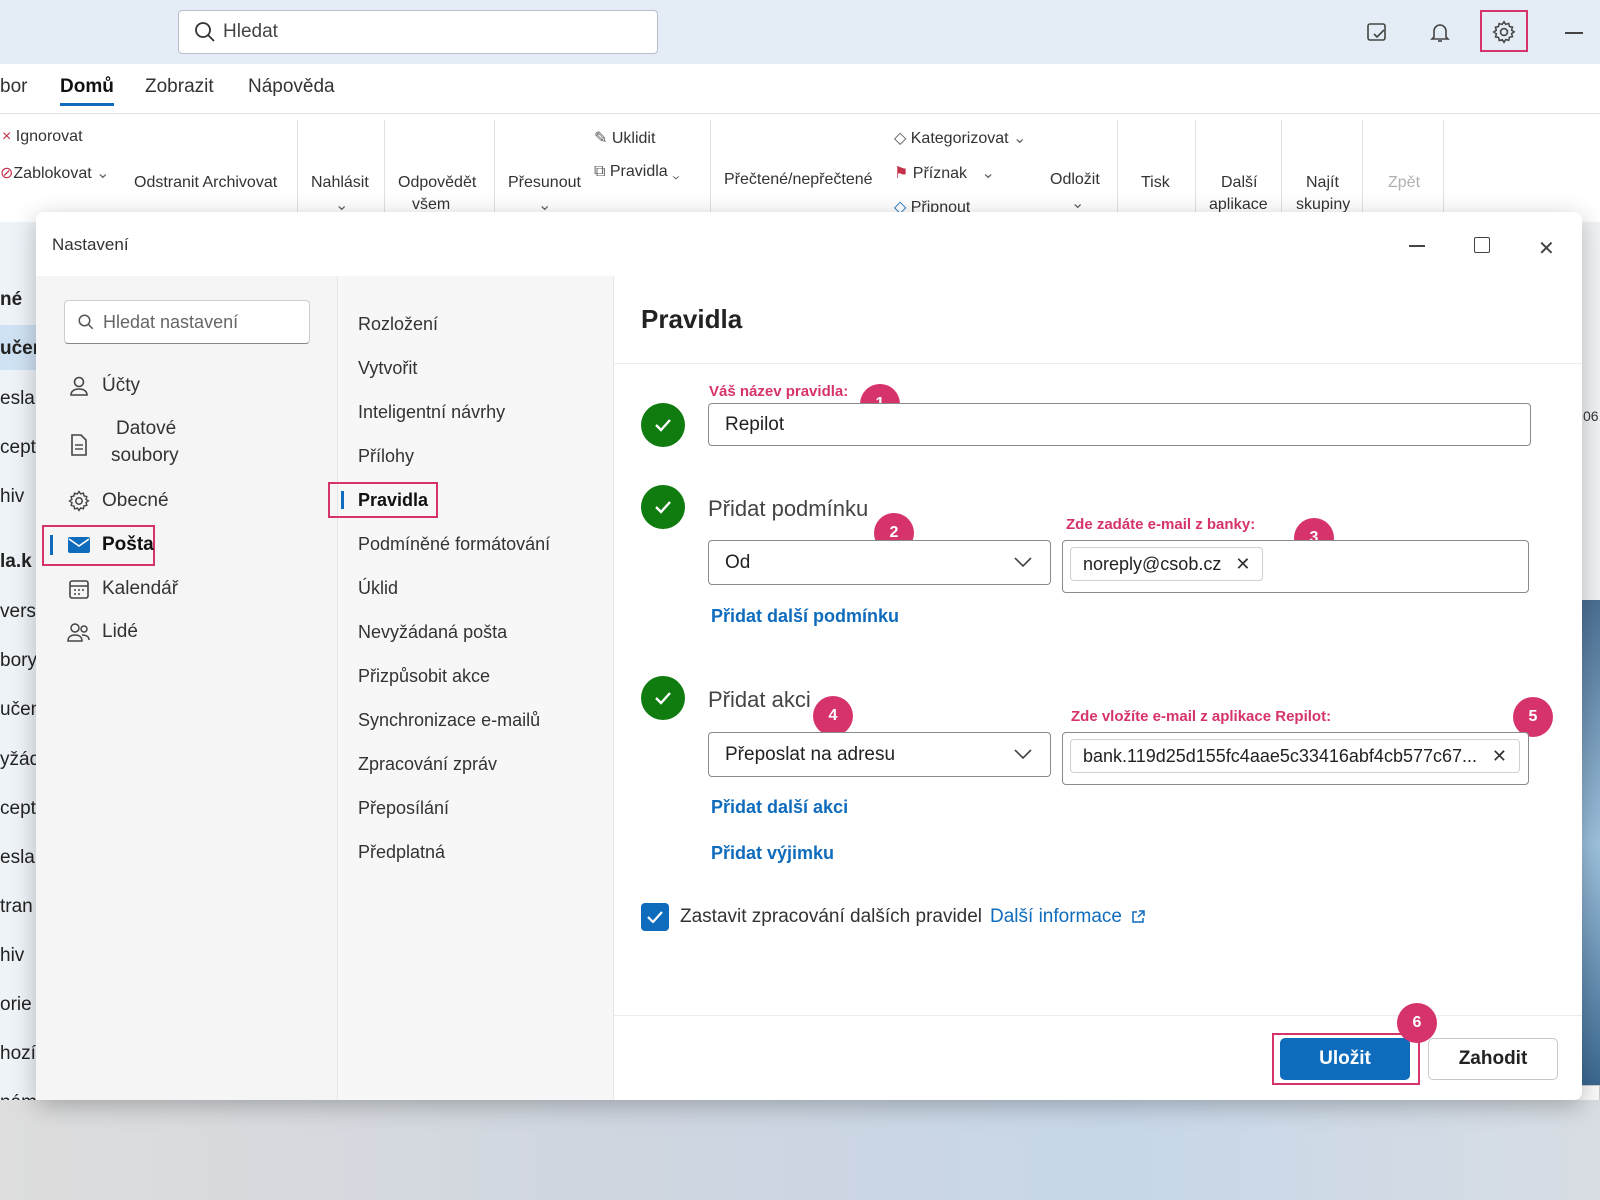 The height and width of the screenshot is (1200, 1600). I want to click on account-item: la.k, so click(18, 562).